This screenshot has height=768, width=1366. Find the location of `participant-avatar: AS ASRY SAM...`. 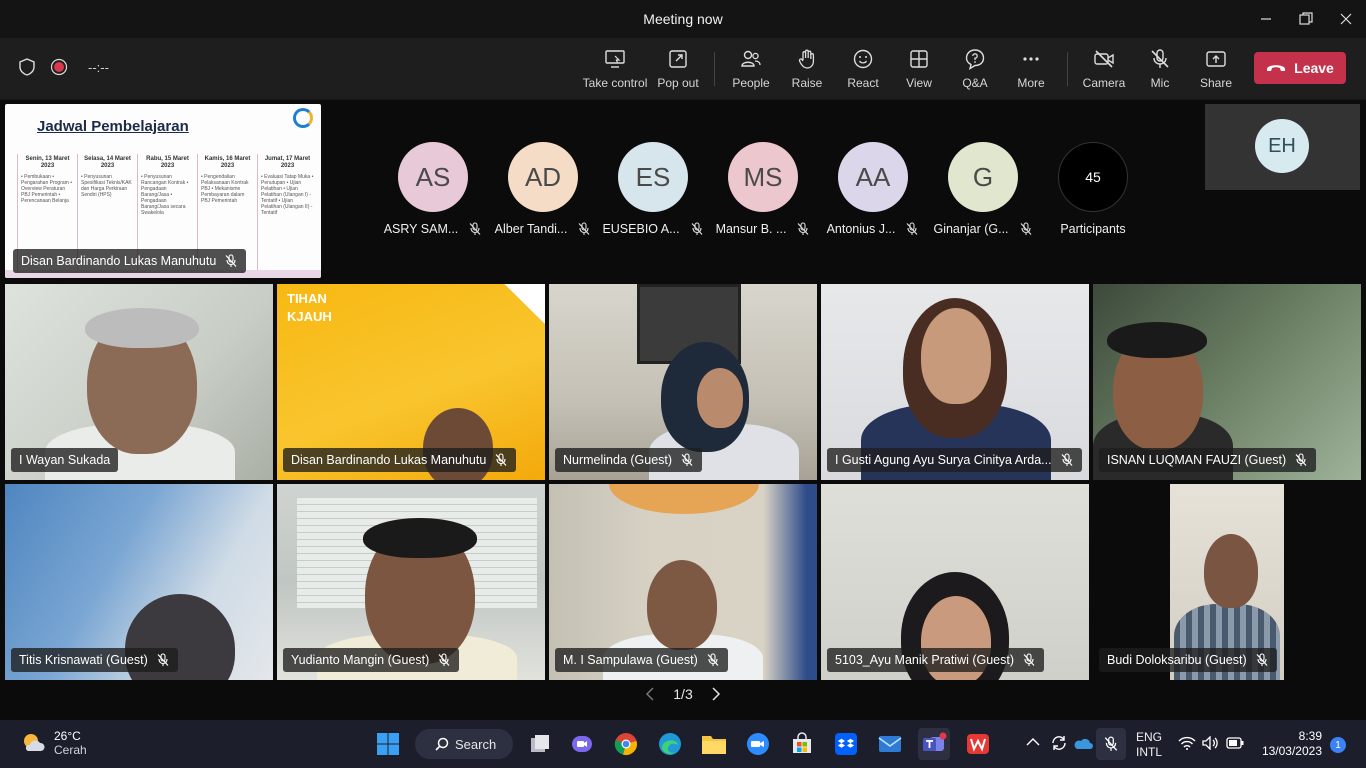

participant-avatar: AS ASRY SAM... is located at coordinates (433, 192).